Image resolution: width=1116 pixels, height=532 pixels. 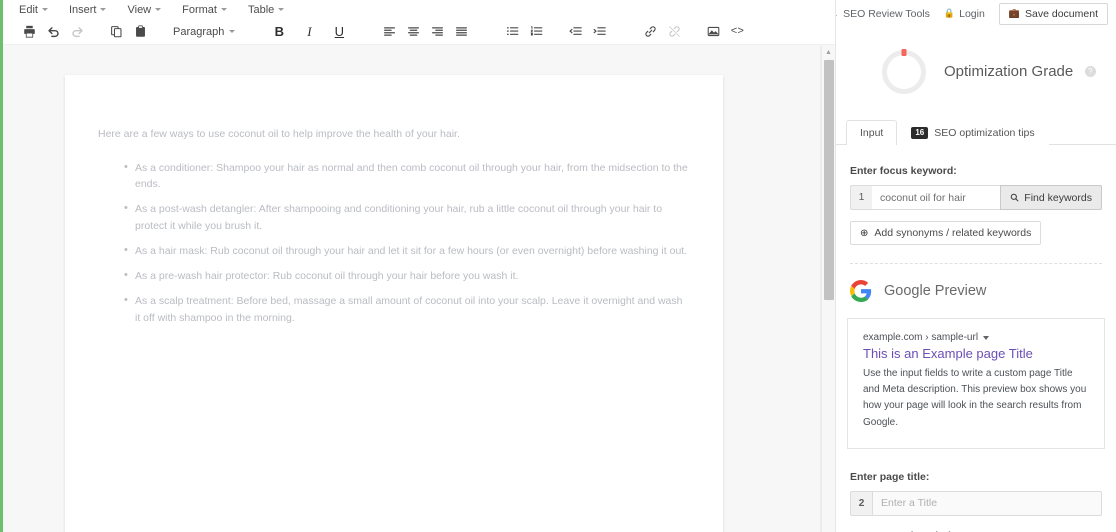 I want to click on scrollbar-thumb, so click(x=829, y=180).